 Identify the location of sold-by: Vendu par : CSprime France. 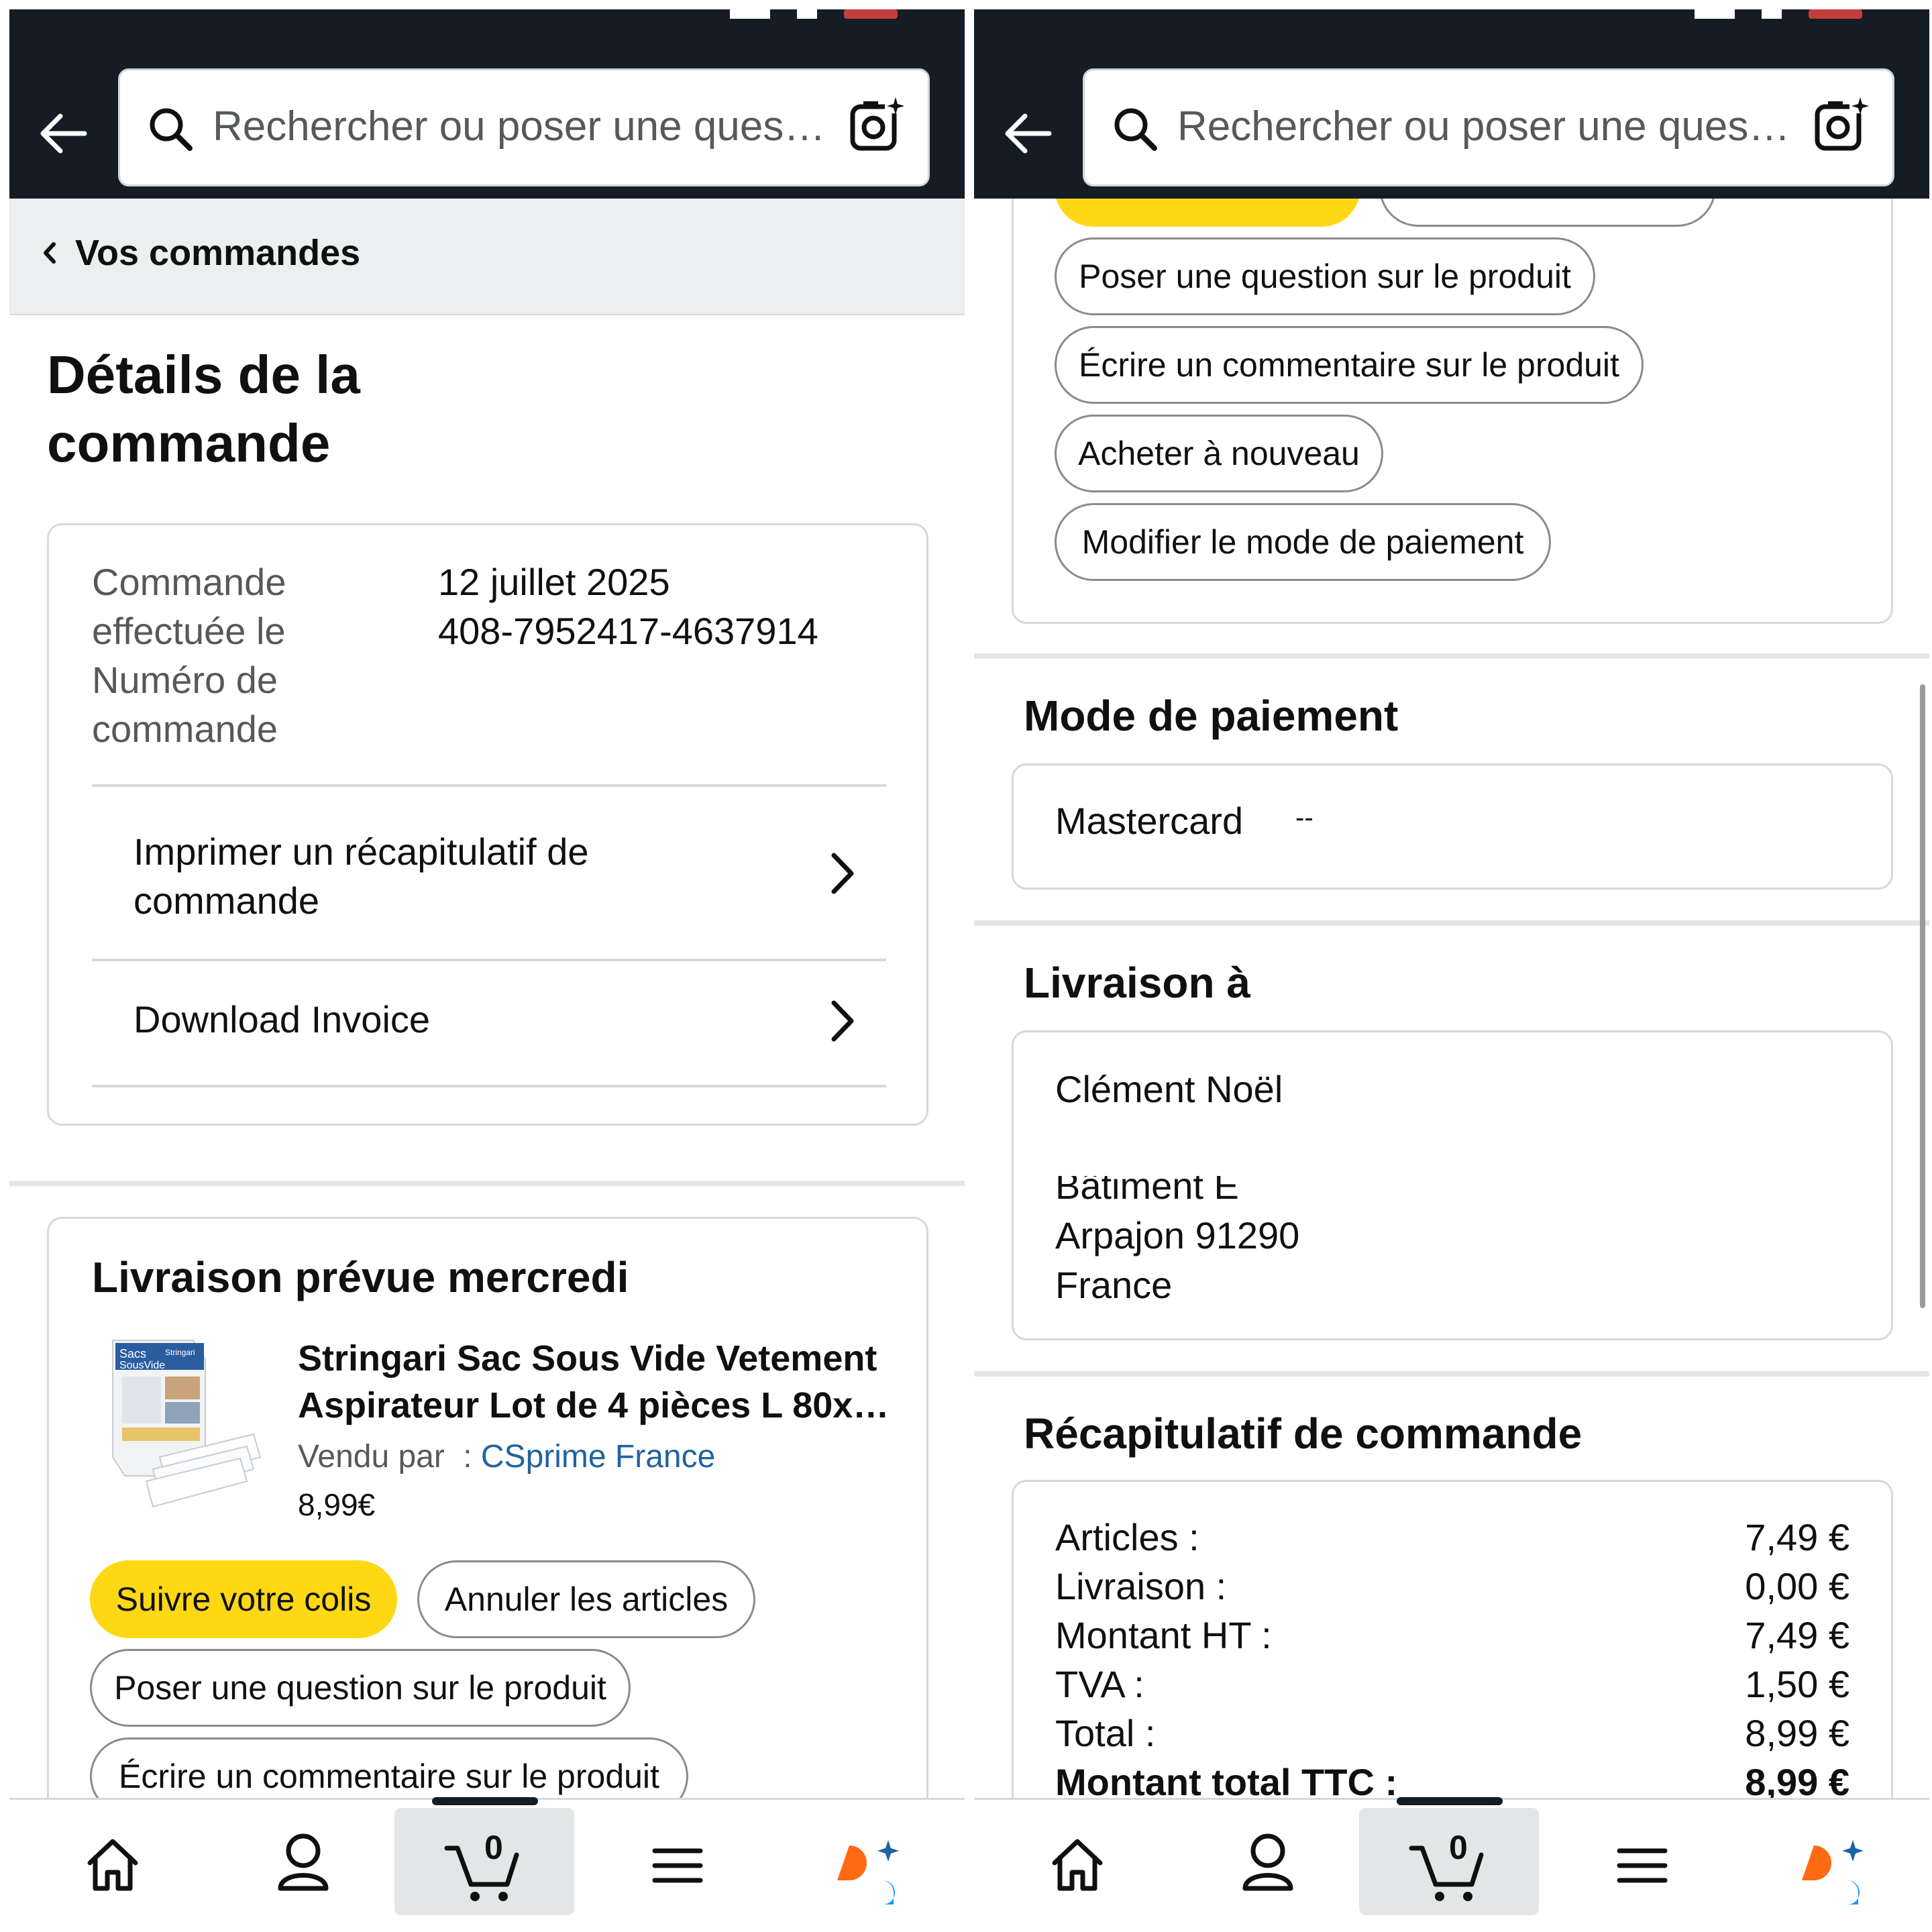
(506, 1456).